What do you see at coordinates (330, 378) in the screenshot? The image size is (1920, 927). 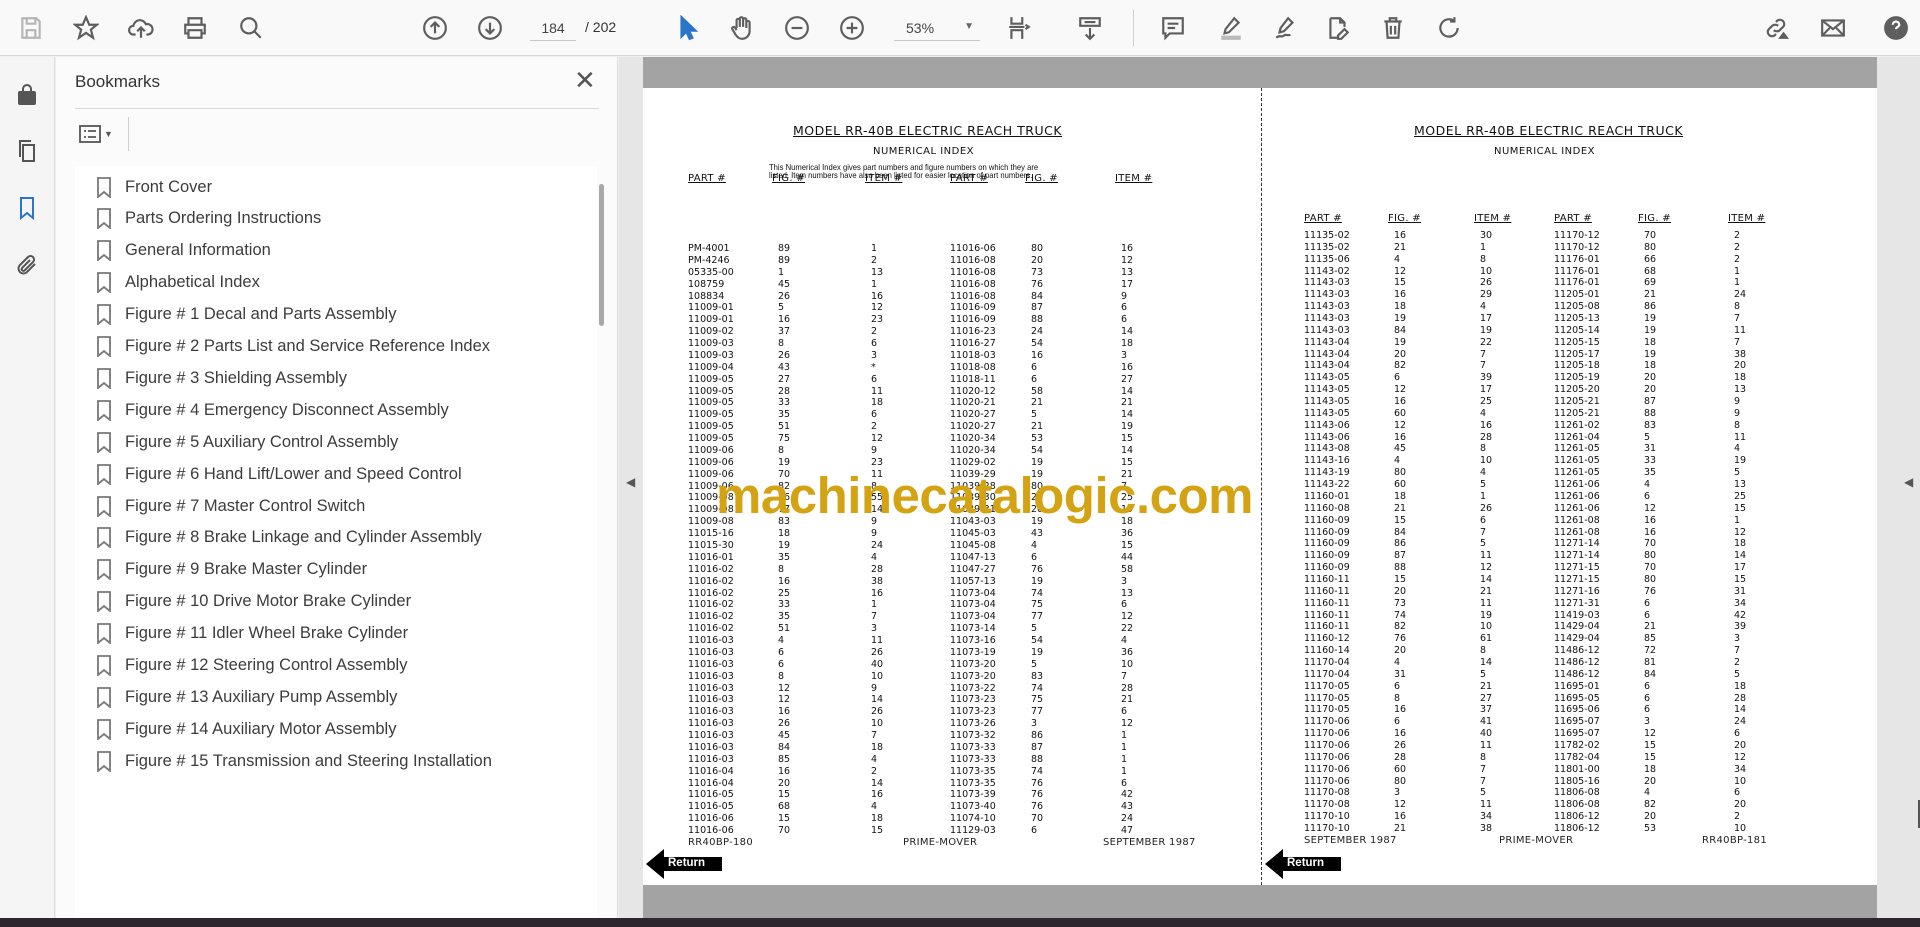 I see `bookmark-item: Figure # 3 Shielding Assembly` at bounding box center [330, 378].